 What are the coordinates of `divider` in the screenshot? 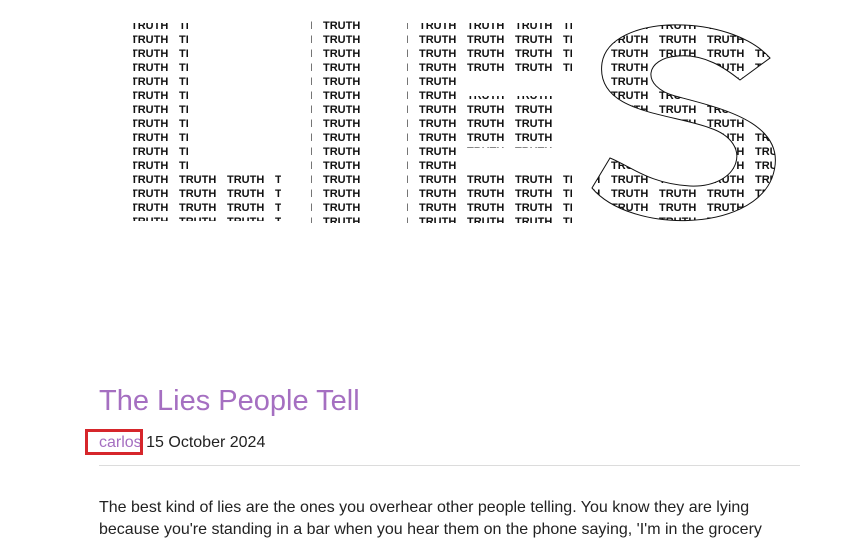 It's located at (449, 465).